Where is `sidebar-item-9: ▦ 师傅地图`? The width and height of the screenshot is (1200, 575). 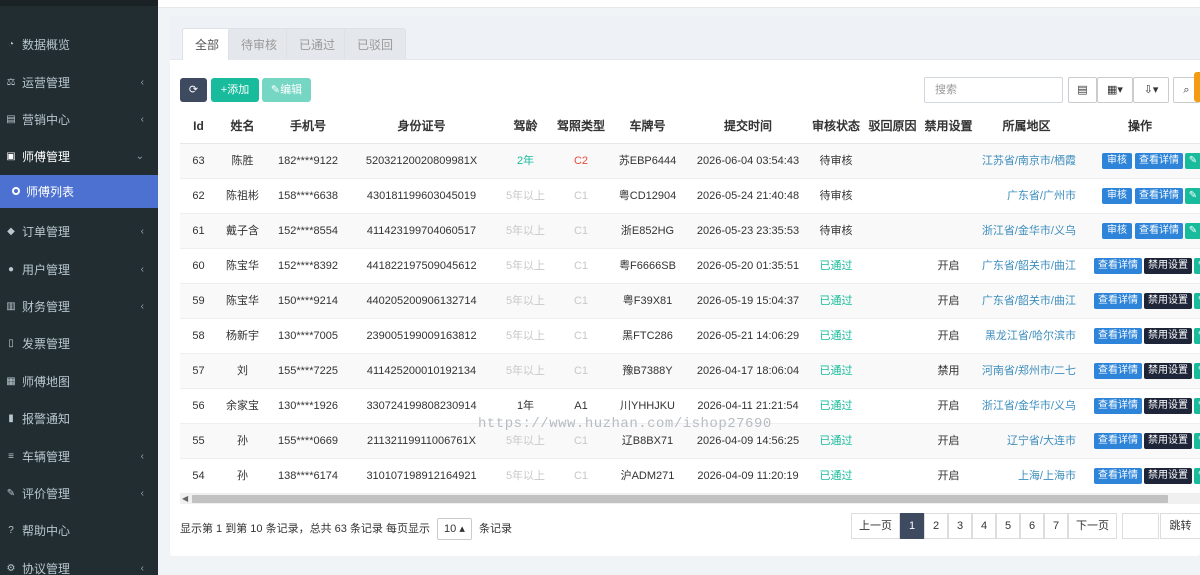 sidebar-item-9: ▦ 师傅地图 is located at coordinates (79, 381).